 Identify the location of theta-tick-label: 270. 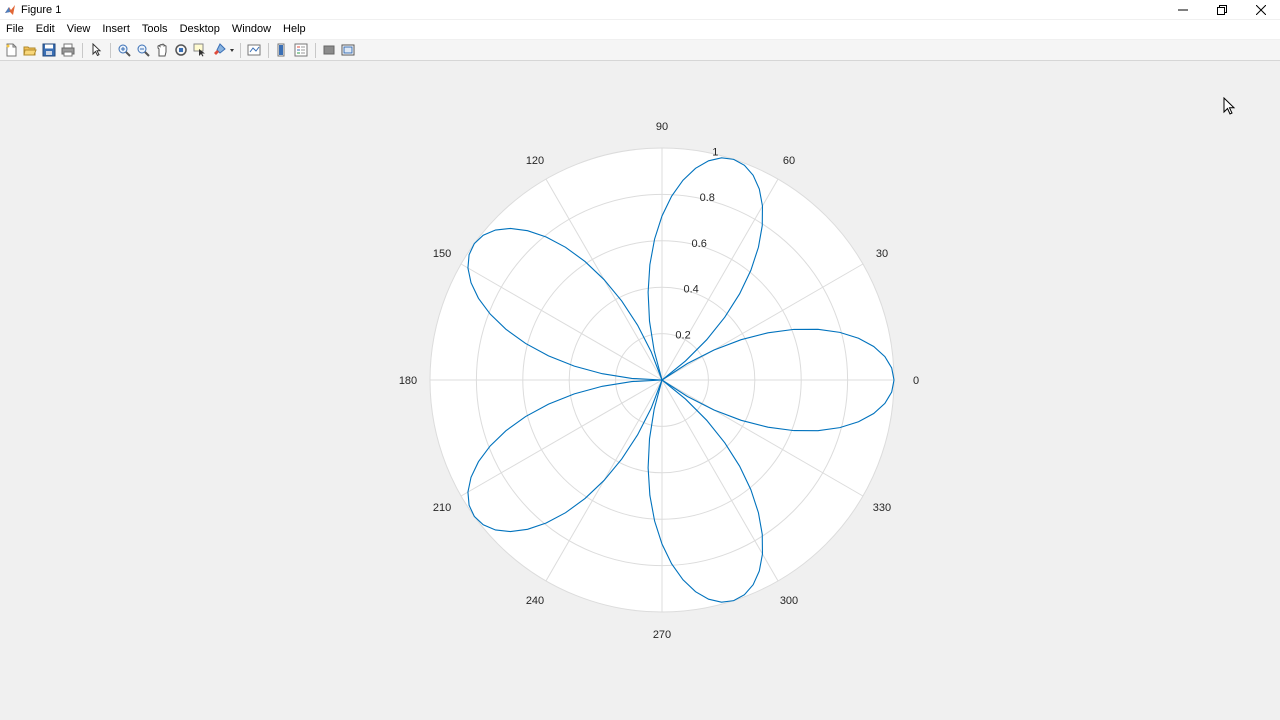
(662, 635).